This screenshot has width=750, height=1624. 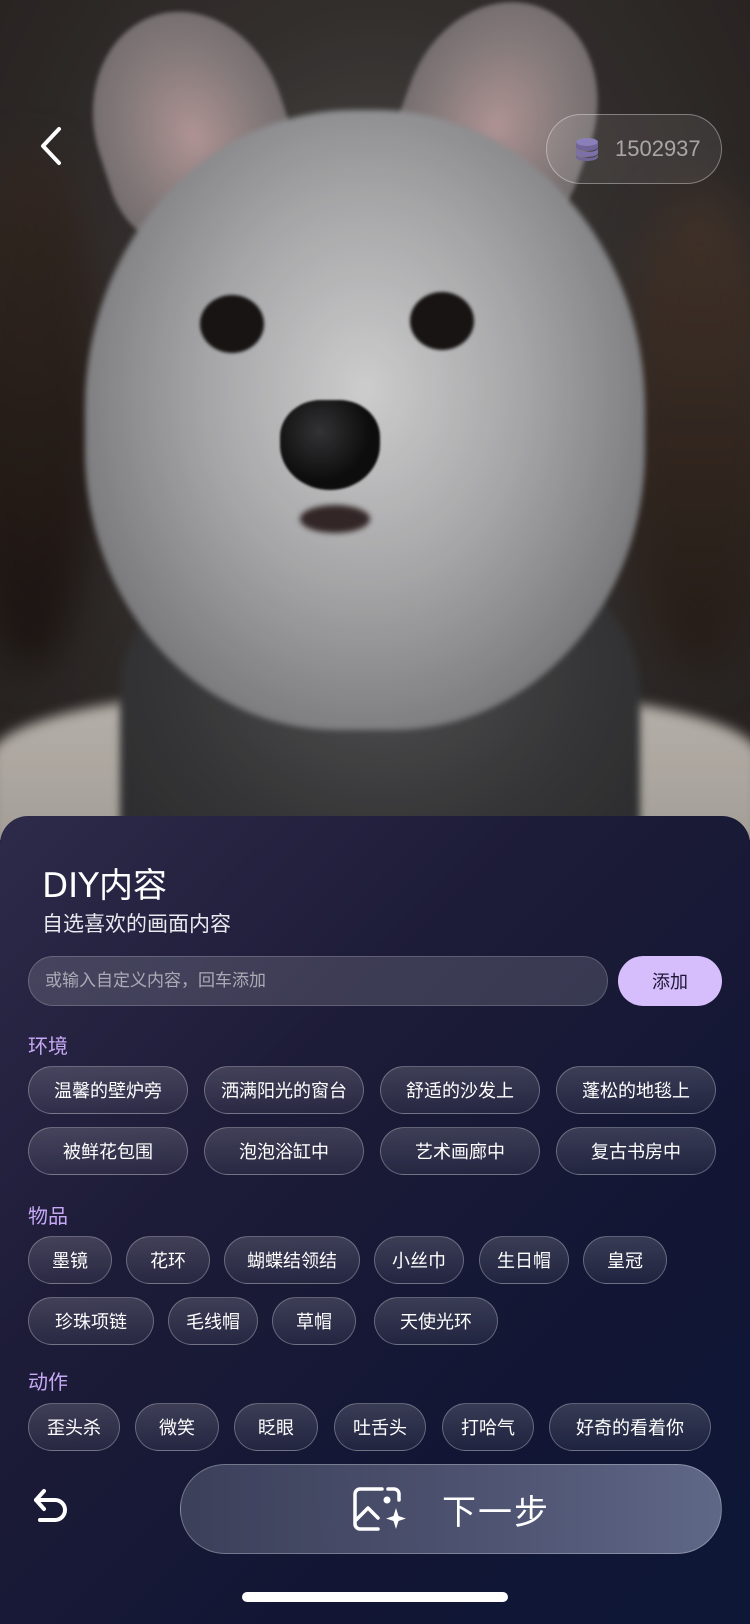 What do you see at coordinates (136, 924) in the screenshot?
I see `sheet-subtitle: 自选喜欢的画面内容` at bounding box center [136, 924].